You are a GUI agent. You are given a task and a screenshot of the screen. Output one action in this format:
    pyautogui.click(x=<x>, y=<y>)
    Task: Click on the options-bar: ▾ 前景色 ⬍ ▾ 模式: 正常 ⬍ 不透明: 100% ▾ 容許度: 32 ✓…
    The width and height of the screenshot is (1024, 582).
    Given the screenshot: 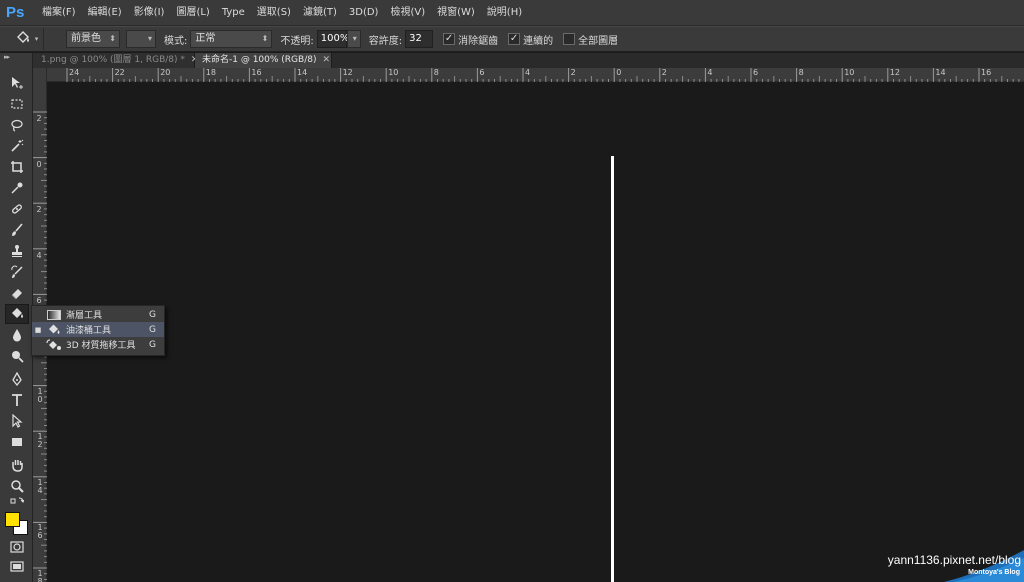 What is the action you would take?
    pyautogui.click(x=512, y=39)
    